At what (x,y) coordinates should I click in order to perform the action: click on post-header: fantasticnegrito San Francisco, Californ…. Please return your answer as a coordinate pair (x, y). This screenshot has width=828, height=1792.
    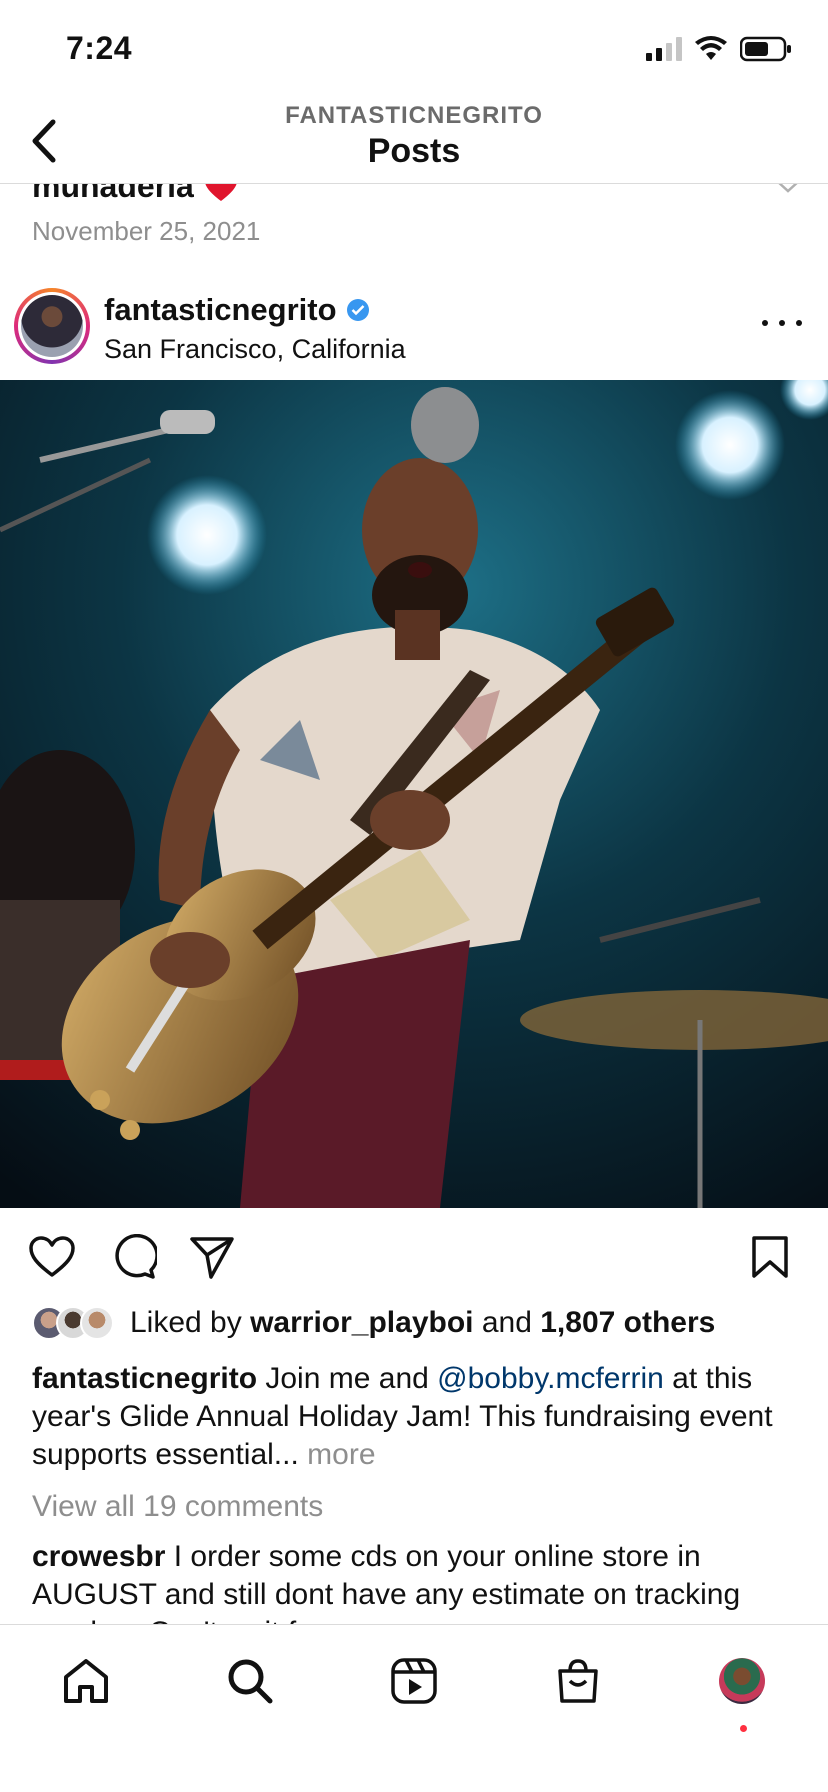
    Looking at the image, I should click on (414, 328).